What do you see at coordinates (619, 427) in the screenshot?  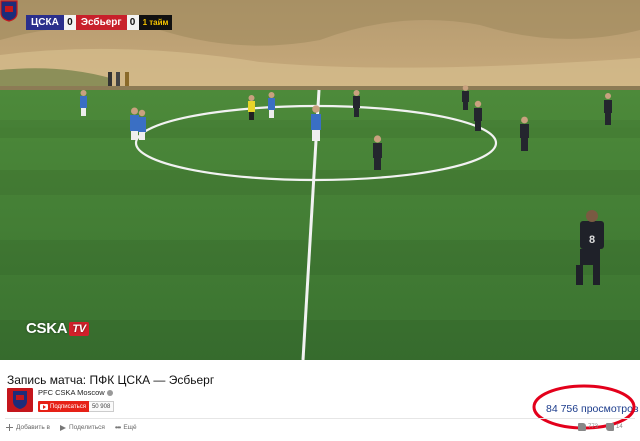 I see `dislike-count: 14` at bounding box center [619, 427].